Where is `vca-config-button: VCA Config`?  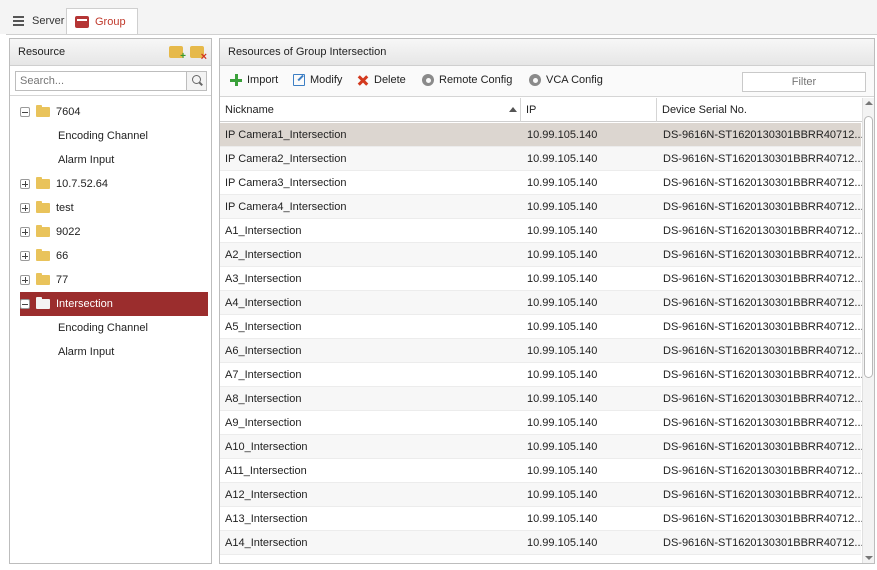 vca-config-button: VCA Config is located at coordinates (566, 80).